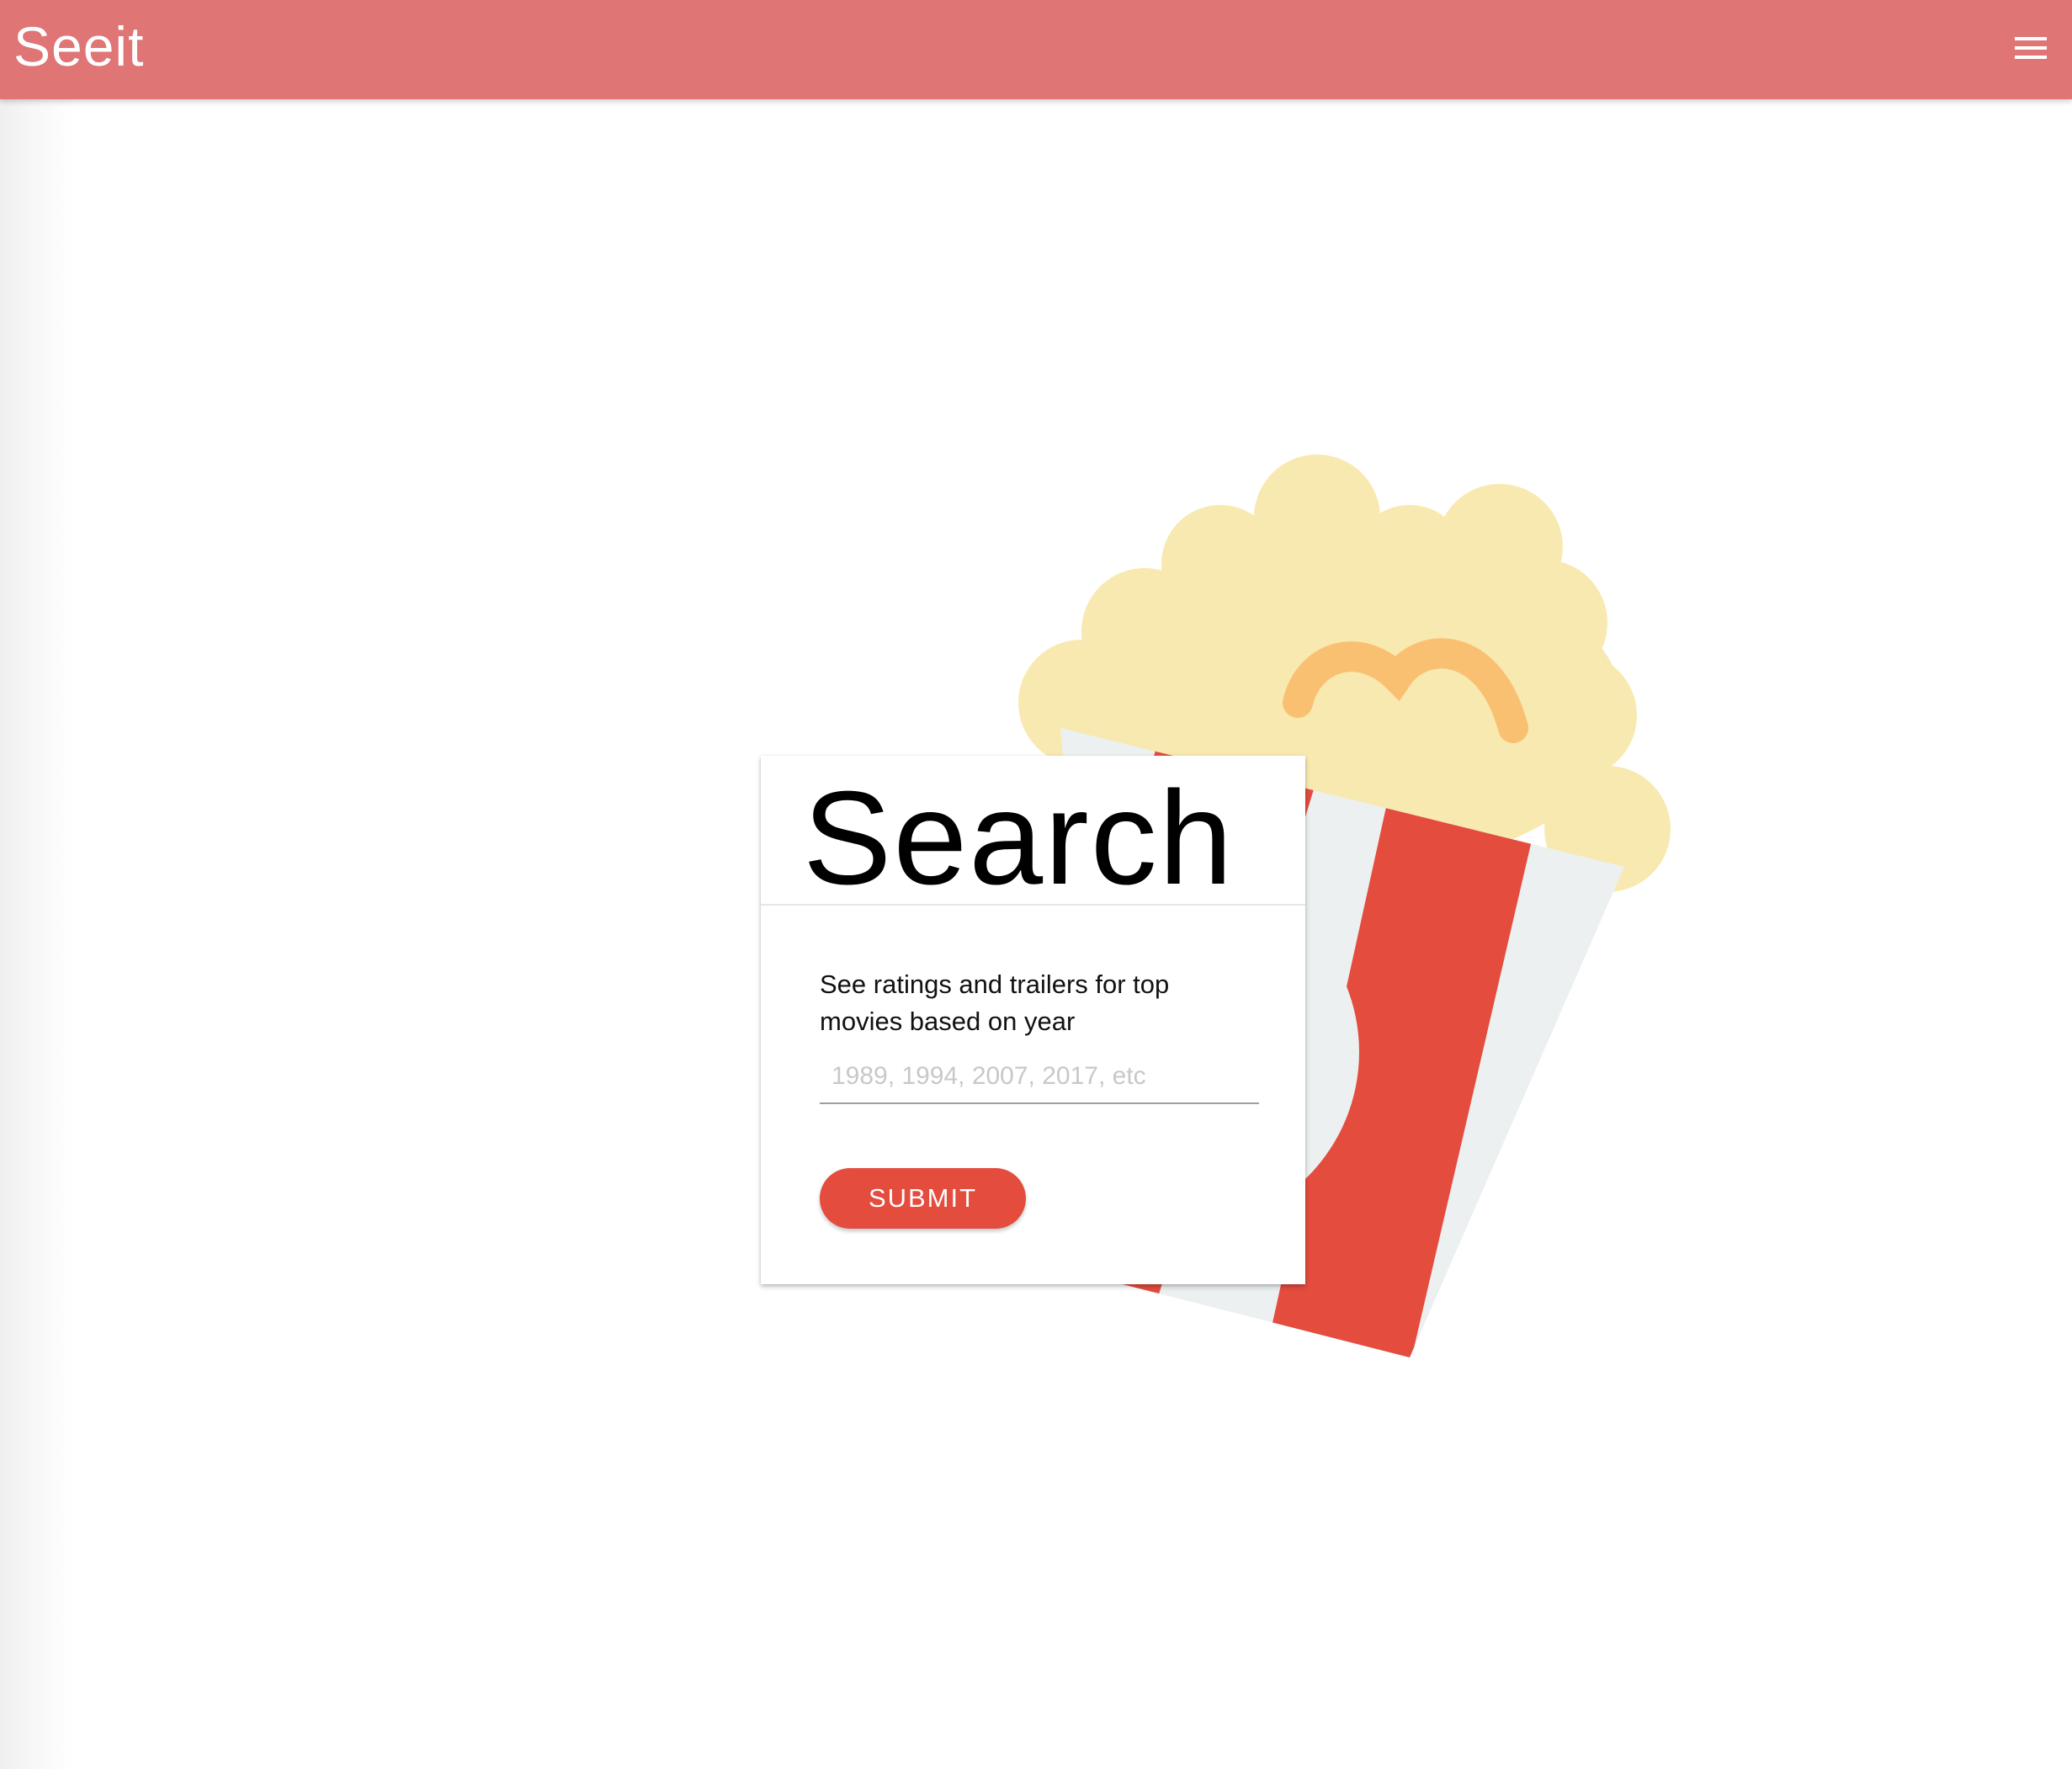 This screenshot has width=2072, height=1769. I want to click on year-search-input, so click(1039, 1077).